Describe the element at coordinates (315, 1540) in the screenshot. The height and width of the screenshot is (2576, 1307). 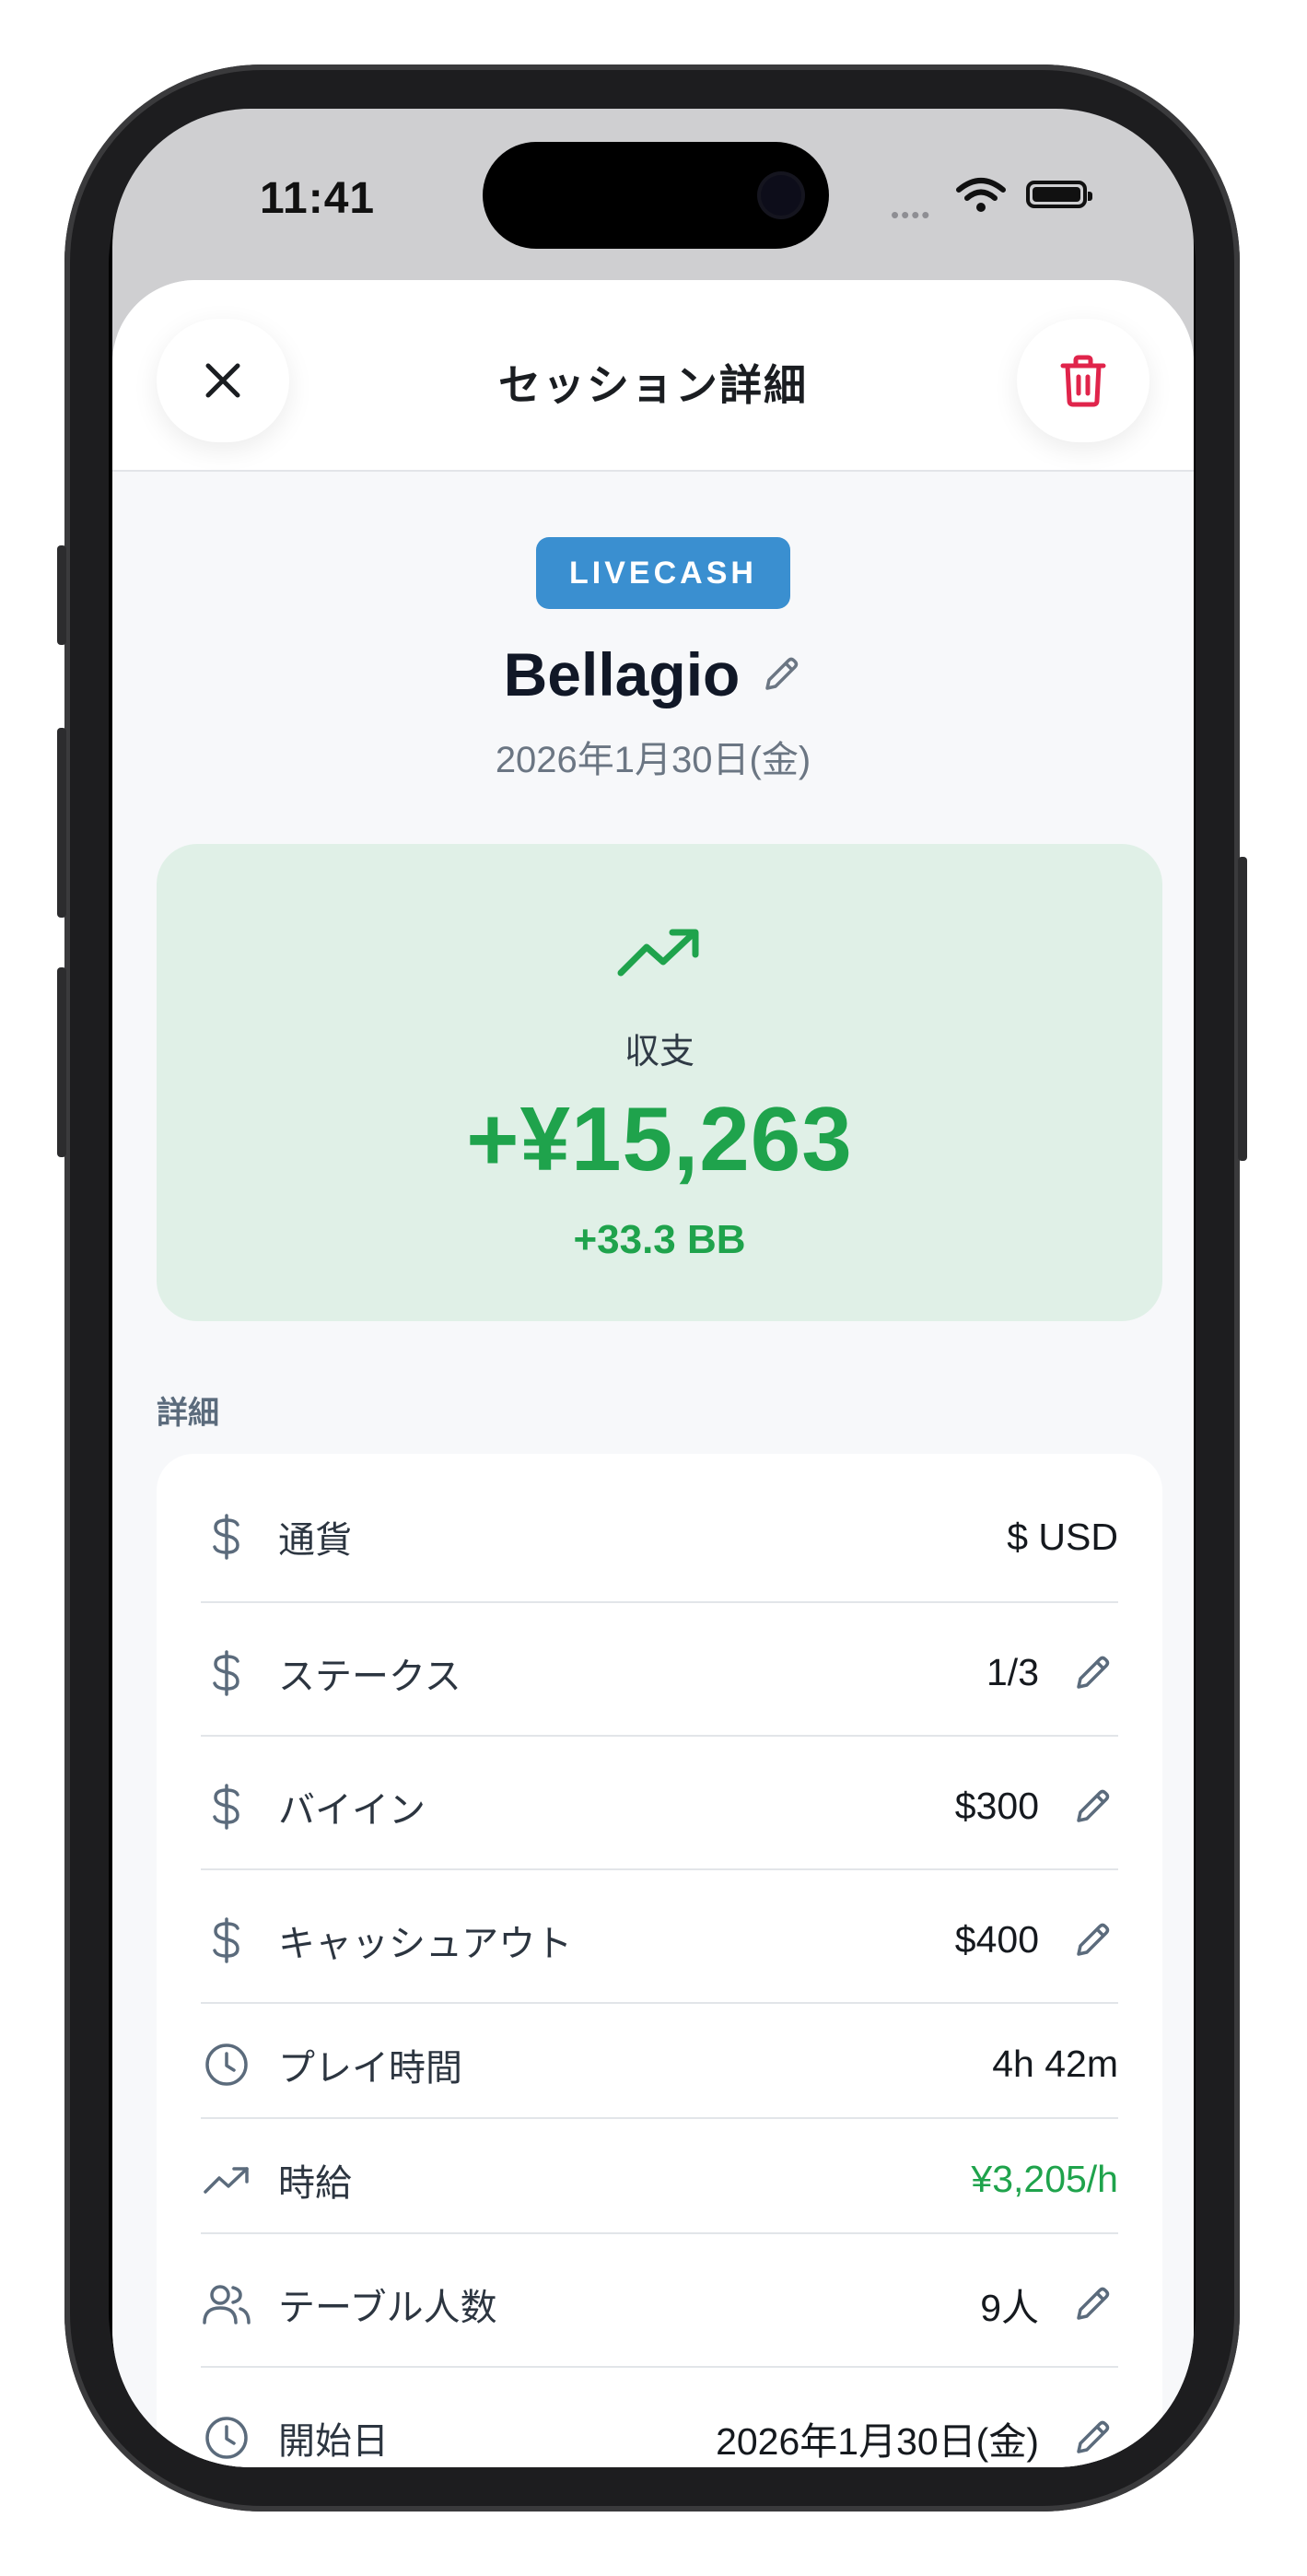
I see `detail-label: 通貨` at that location.